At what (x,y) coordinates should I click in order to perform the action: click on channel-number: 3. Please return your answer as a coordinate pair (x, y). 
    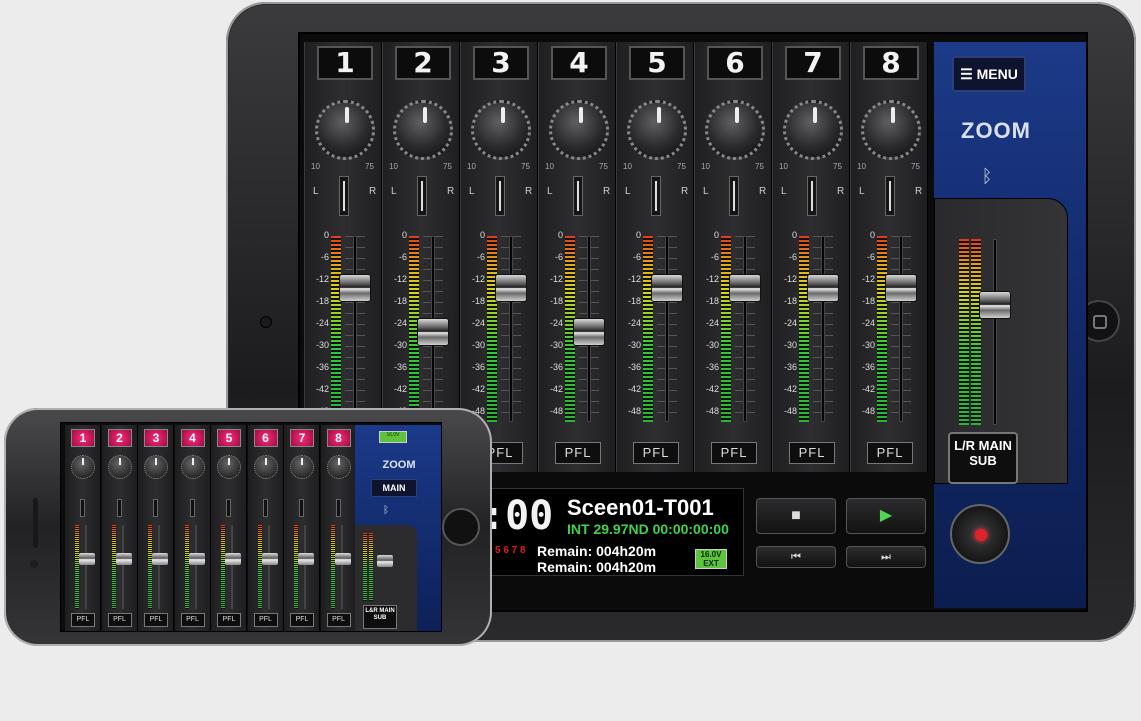
    Looking at the image, I should click on (501, 63).